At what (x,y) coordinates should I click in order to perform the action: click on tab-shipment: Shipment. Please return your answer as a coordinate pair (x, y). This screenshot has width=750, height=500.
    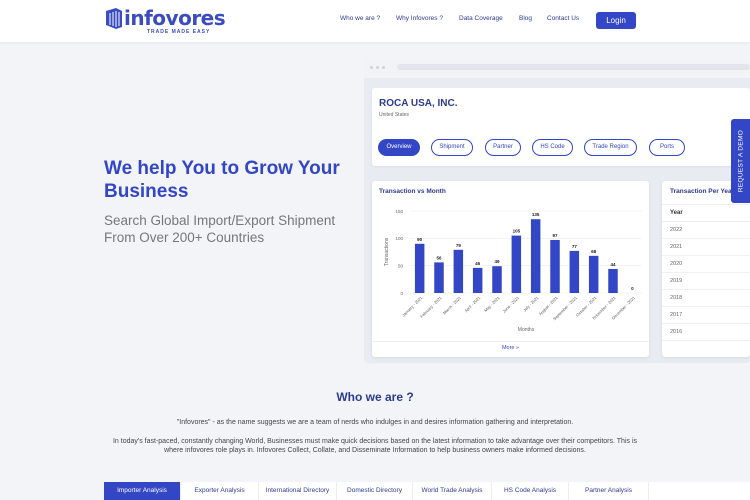
    Looking at the image, I should click on (452, 147).